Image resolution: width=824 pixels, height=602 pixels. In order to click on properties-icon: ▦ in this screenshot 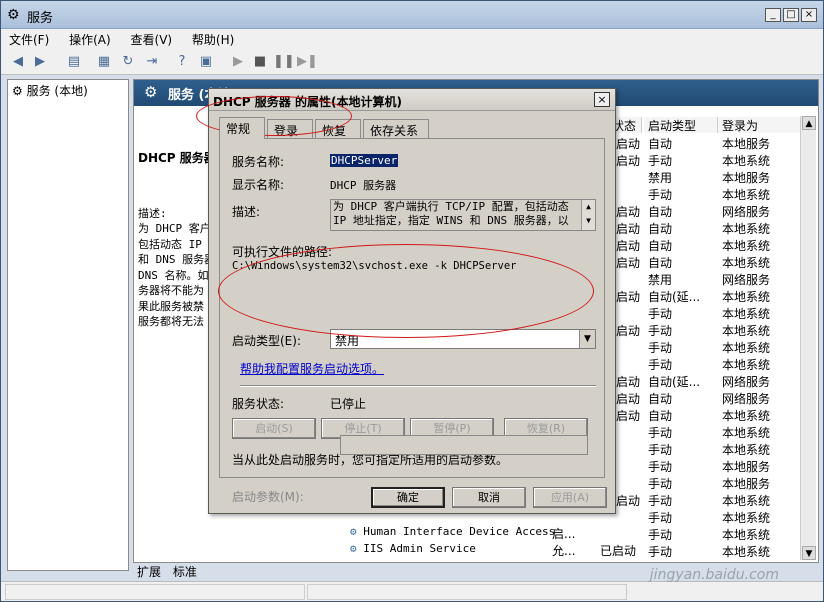, I will do `click(104, 62)`.